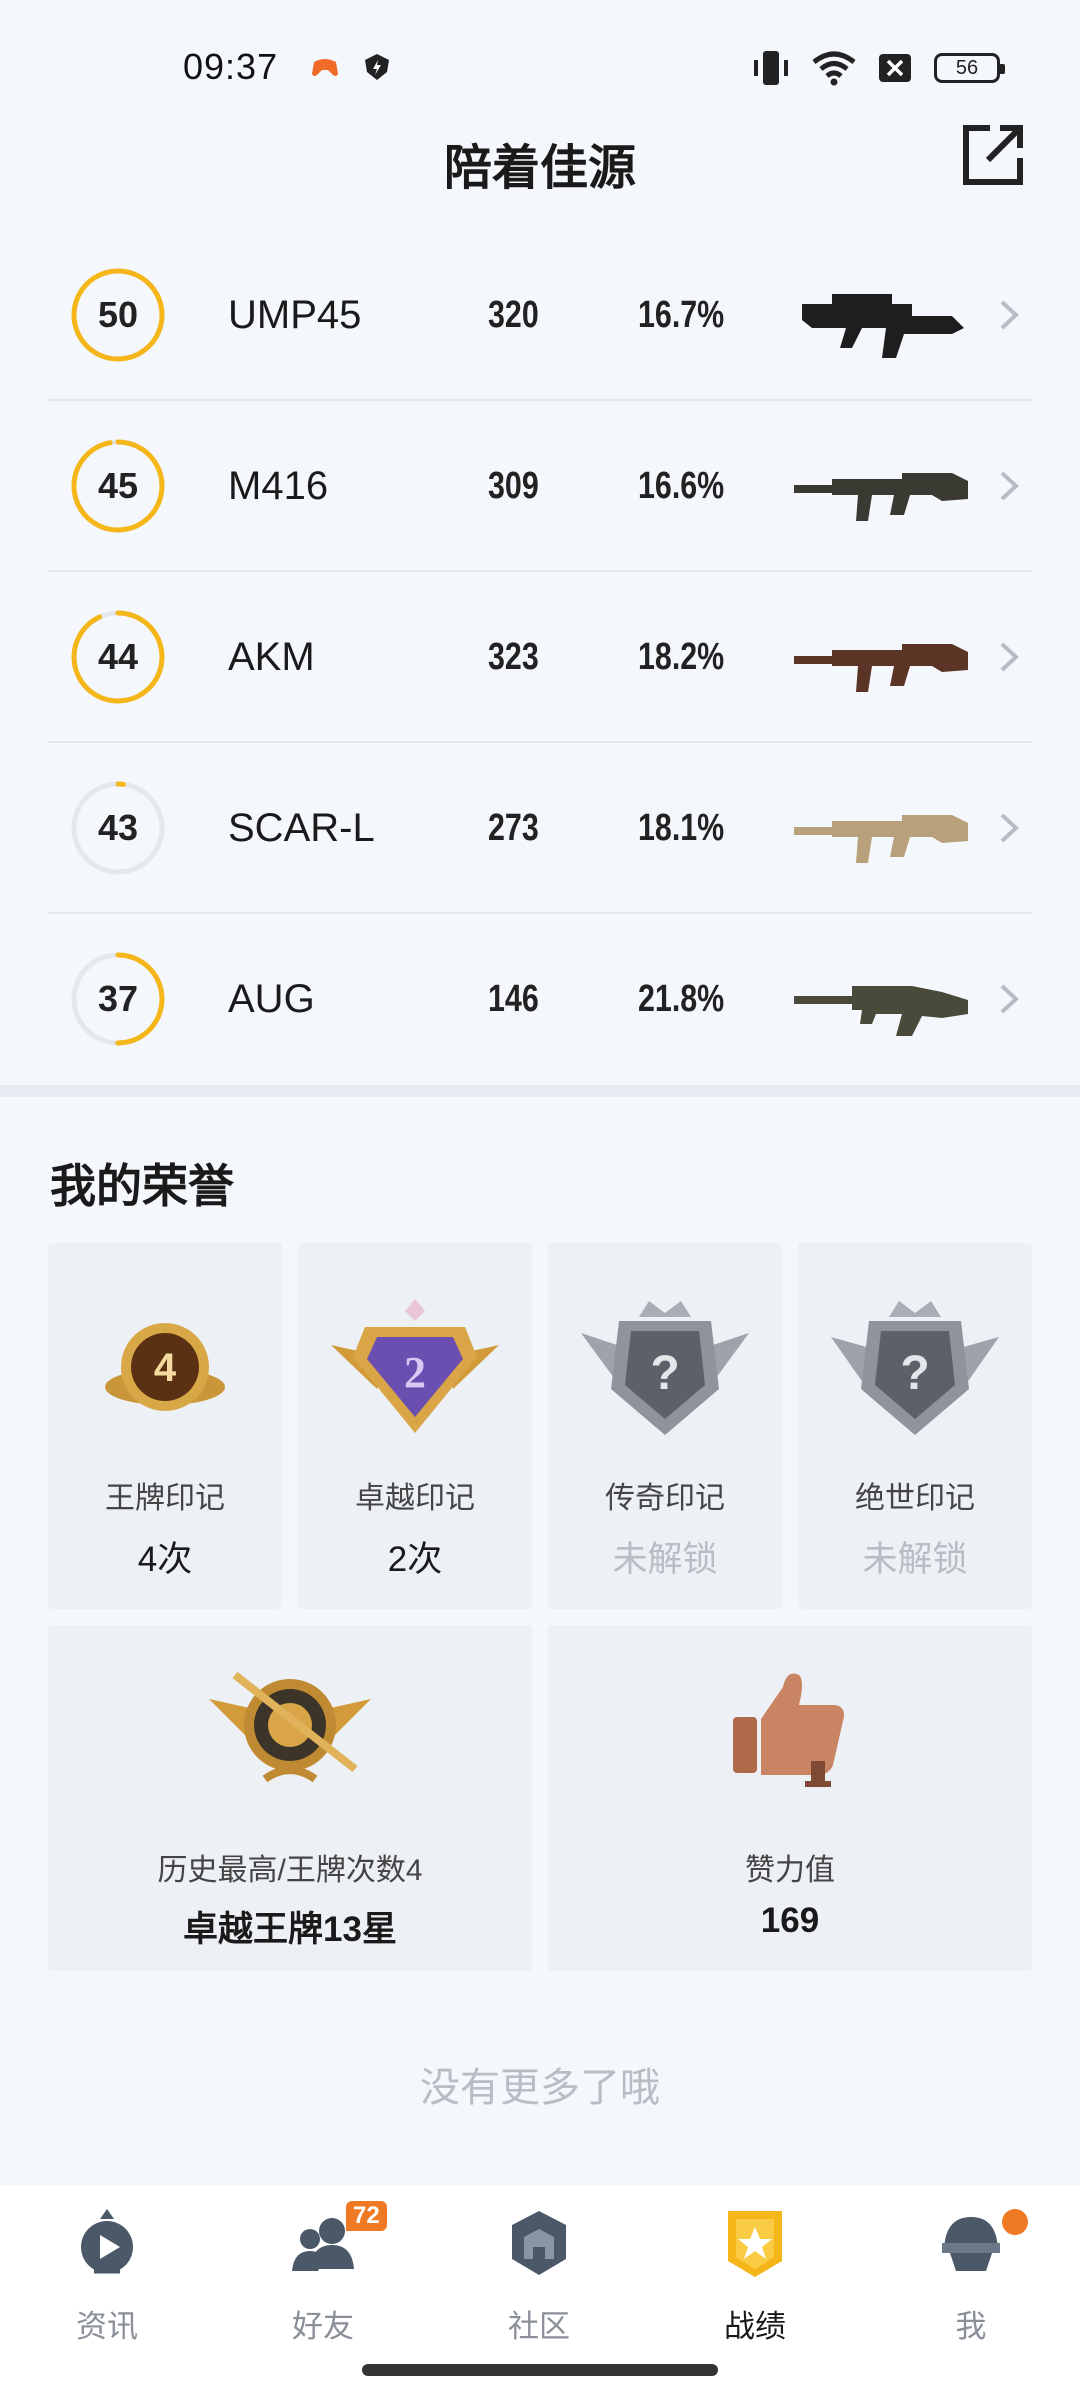 The height and width of the screenshot is (2400, 1080). Describe the element at coordinates (325, 67) in the screenshot. I see `game-controller-icon` at that location.